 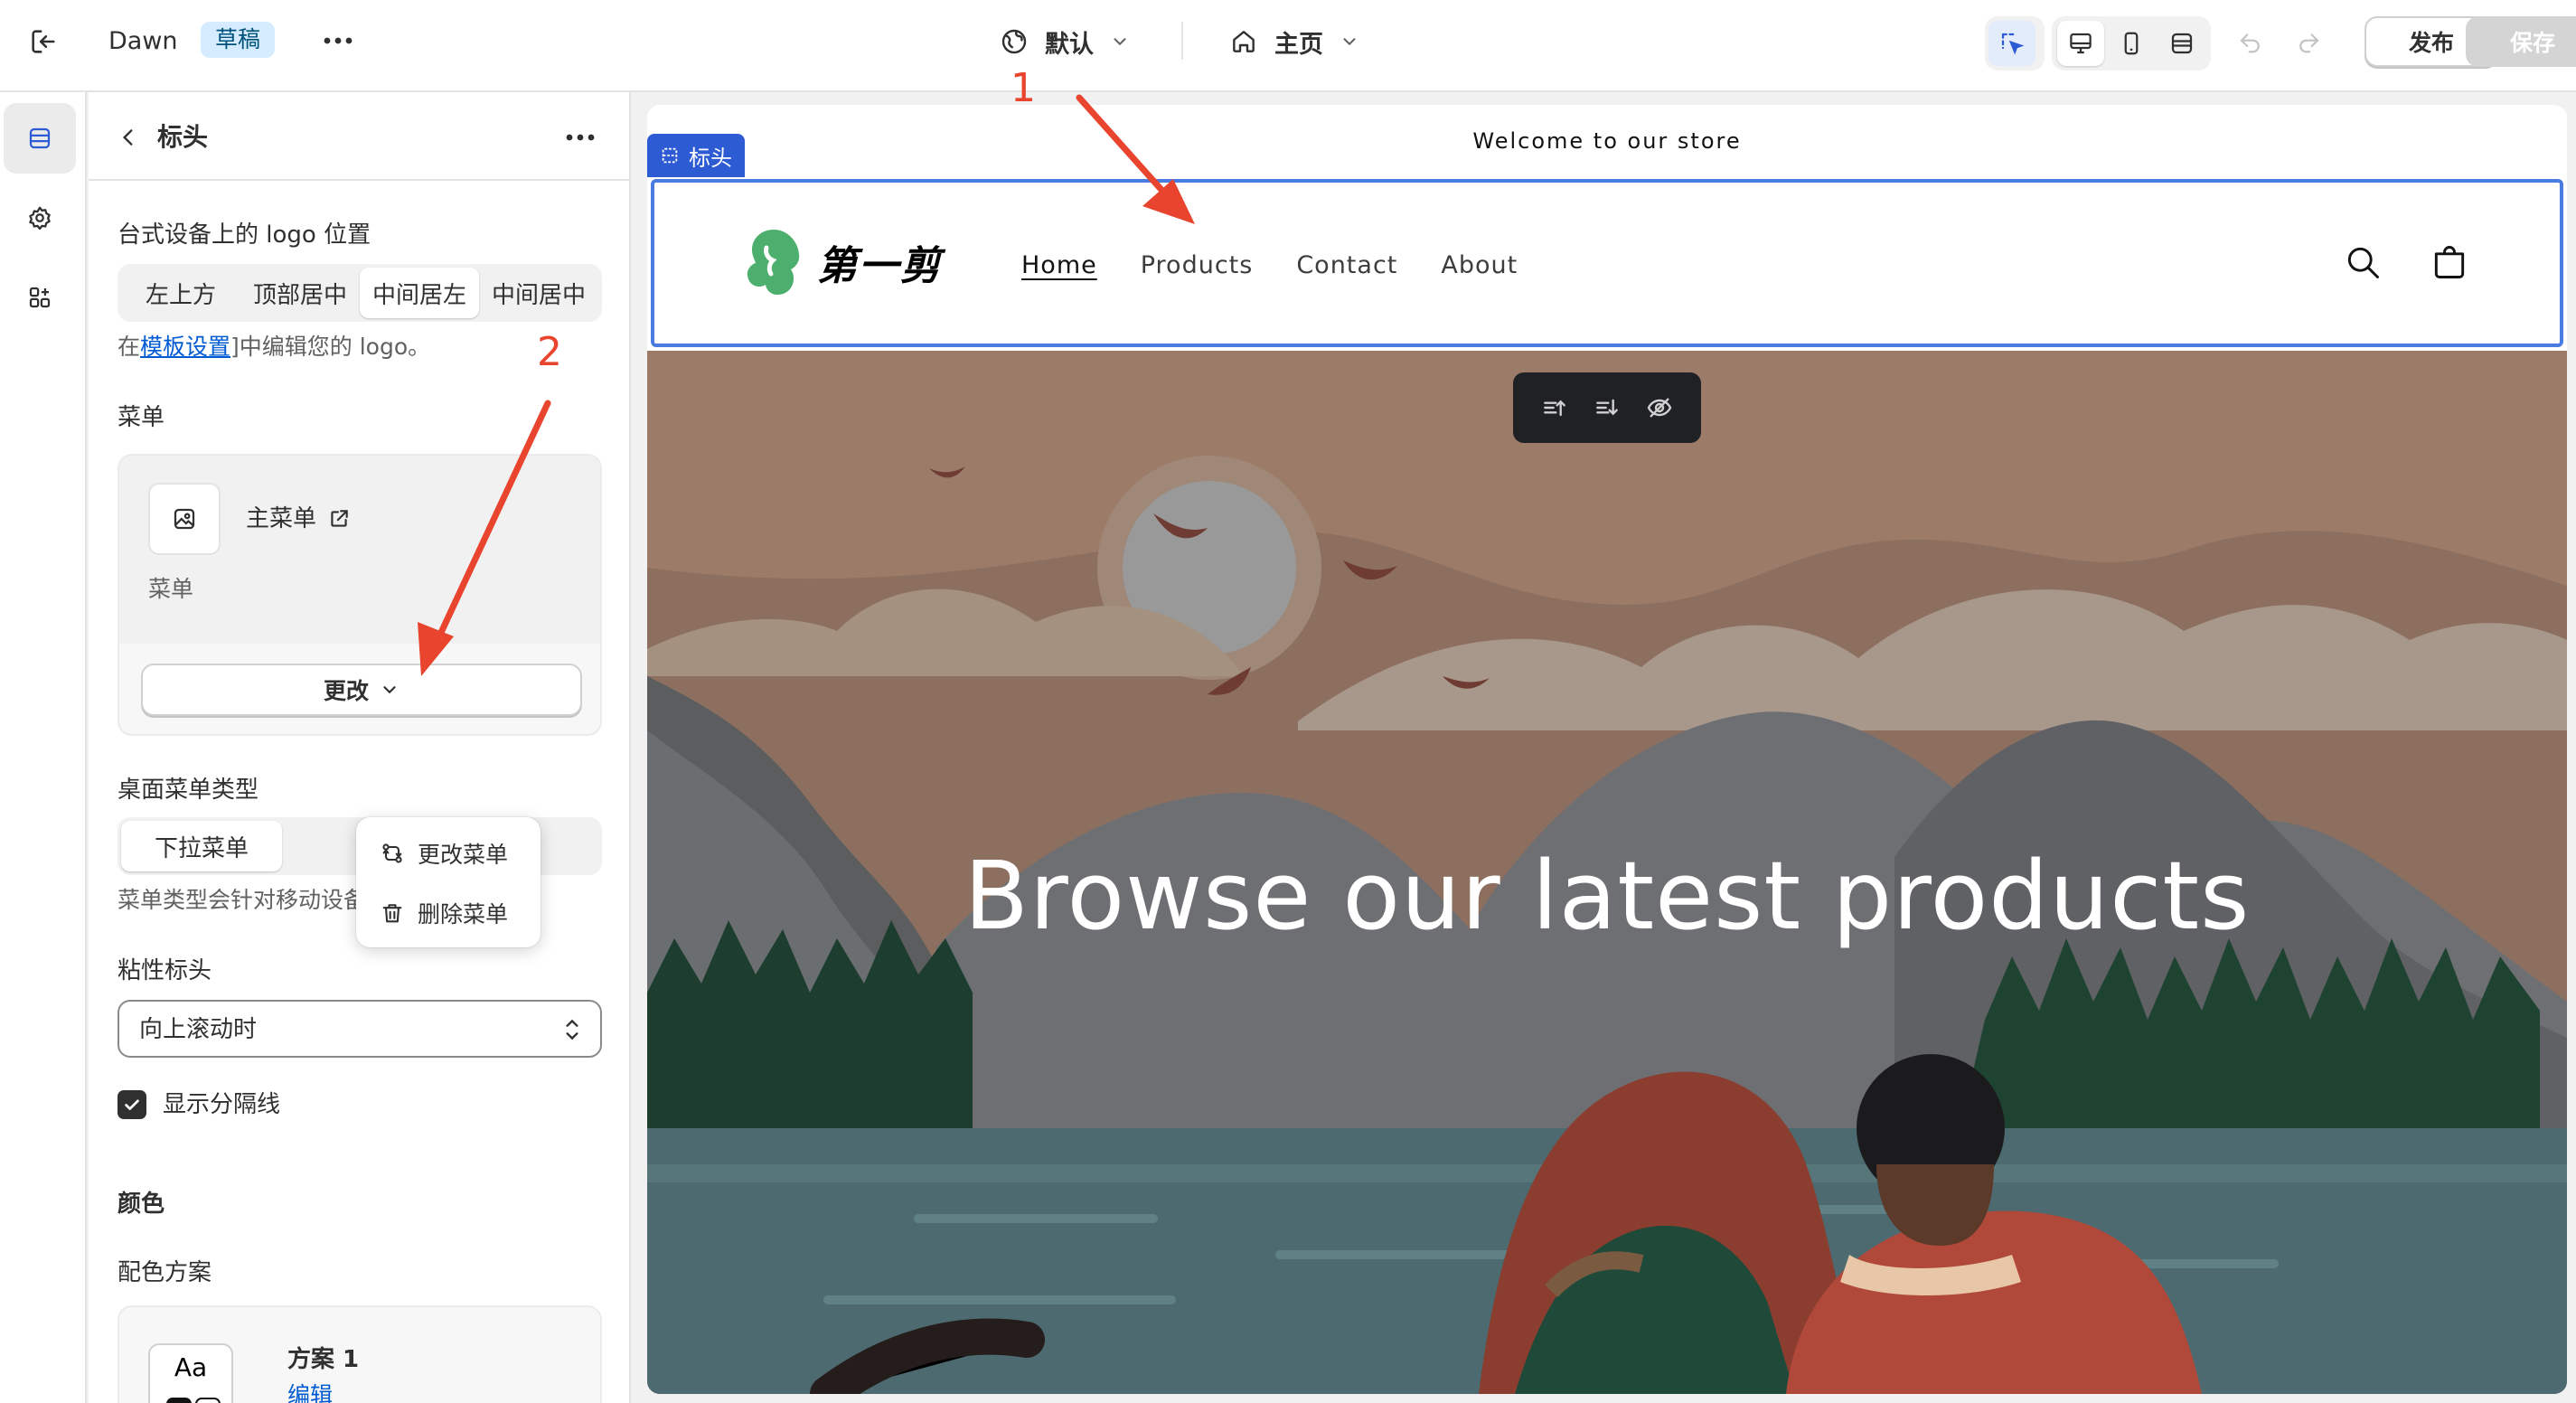 I want to click on select-arrows-icon, so click(x=572, y=1029).